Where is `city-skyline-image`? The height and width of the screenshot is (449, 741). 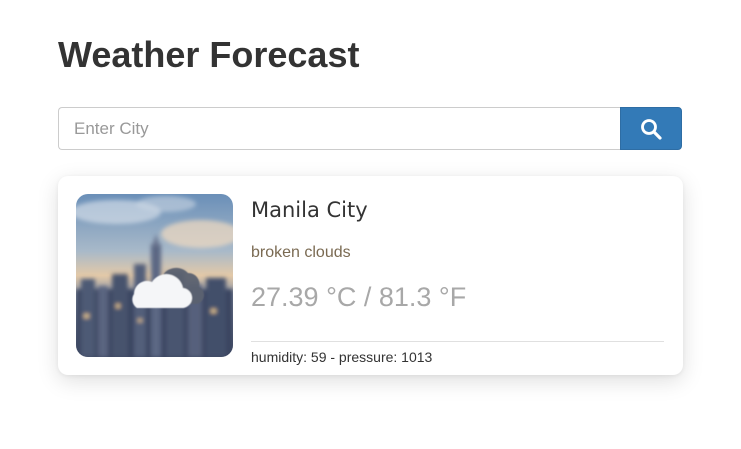
city-skyline-image is located at coordinates (154, 275).